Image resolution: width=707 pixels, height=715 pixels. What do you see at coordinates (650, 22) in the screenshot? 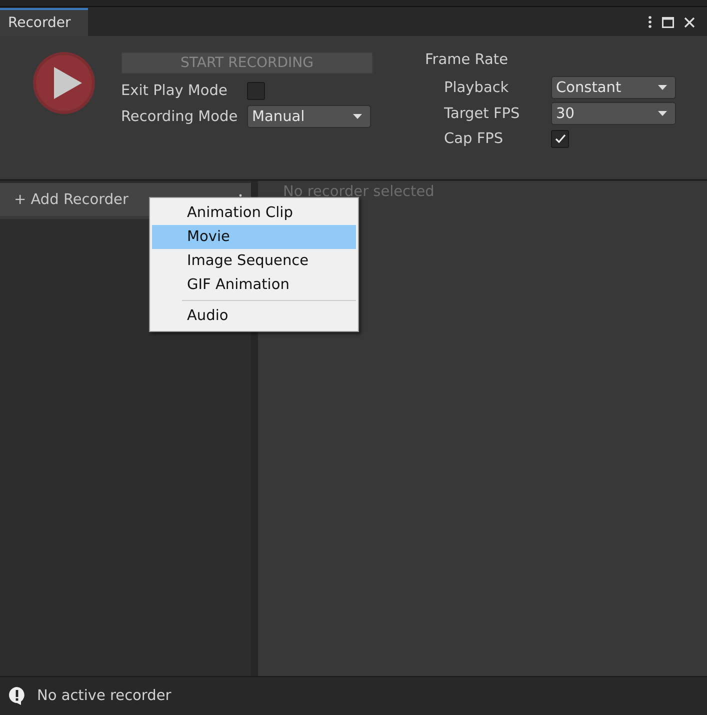
I see `more-icon` at bounding box center [650, 22].